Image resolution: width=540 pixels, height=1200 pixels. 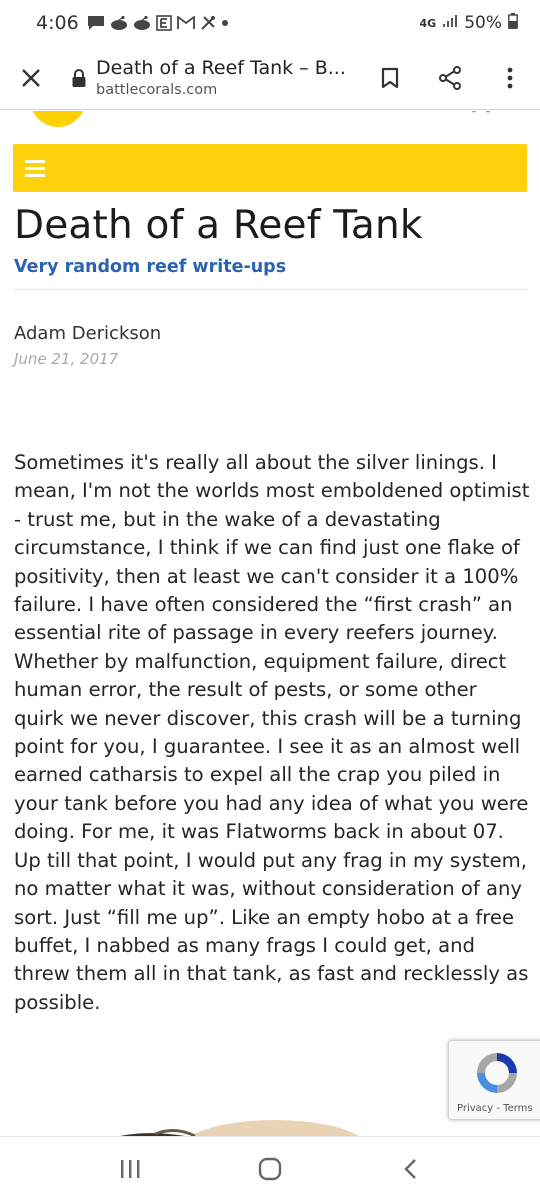 I want to click on recaptcha-links: Privacy - Terms, so click(x=495, y=1108).